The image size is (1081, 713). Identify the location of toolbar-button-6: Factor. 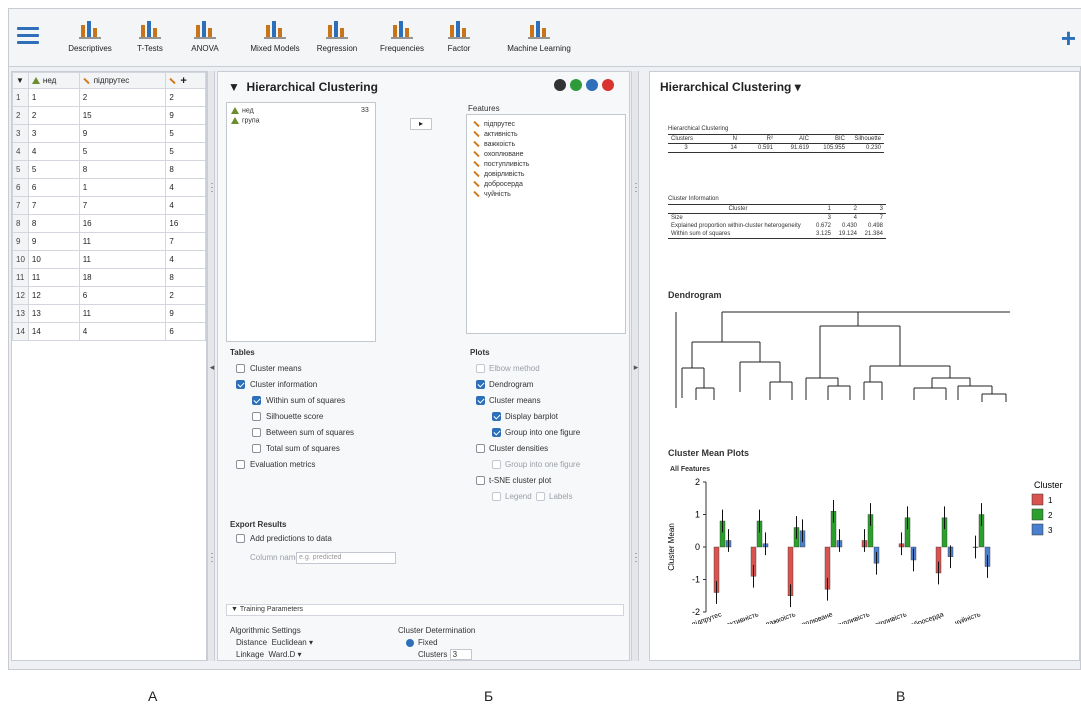
(459, 40).